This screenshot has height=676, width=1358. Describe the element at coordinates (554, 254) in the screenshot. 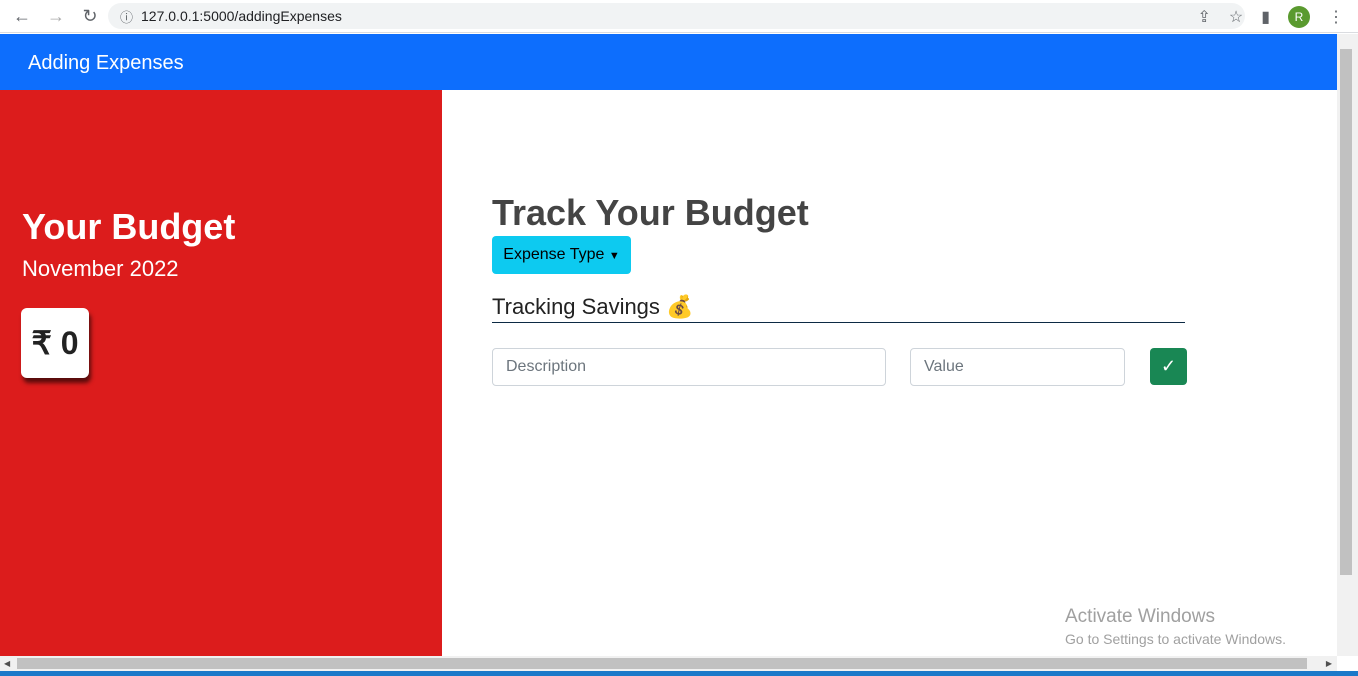

I see `dropdown-label: Expense Type` at that location.